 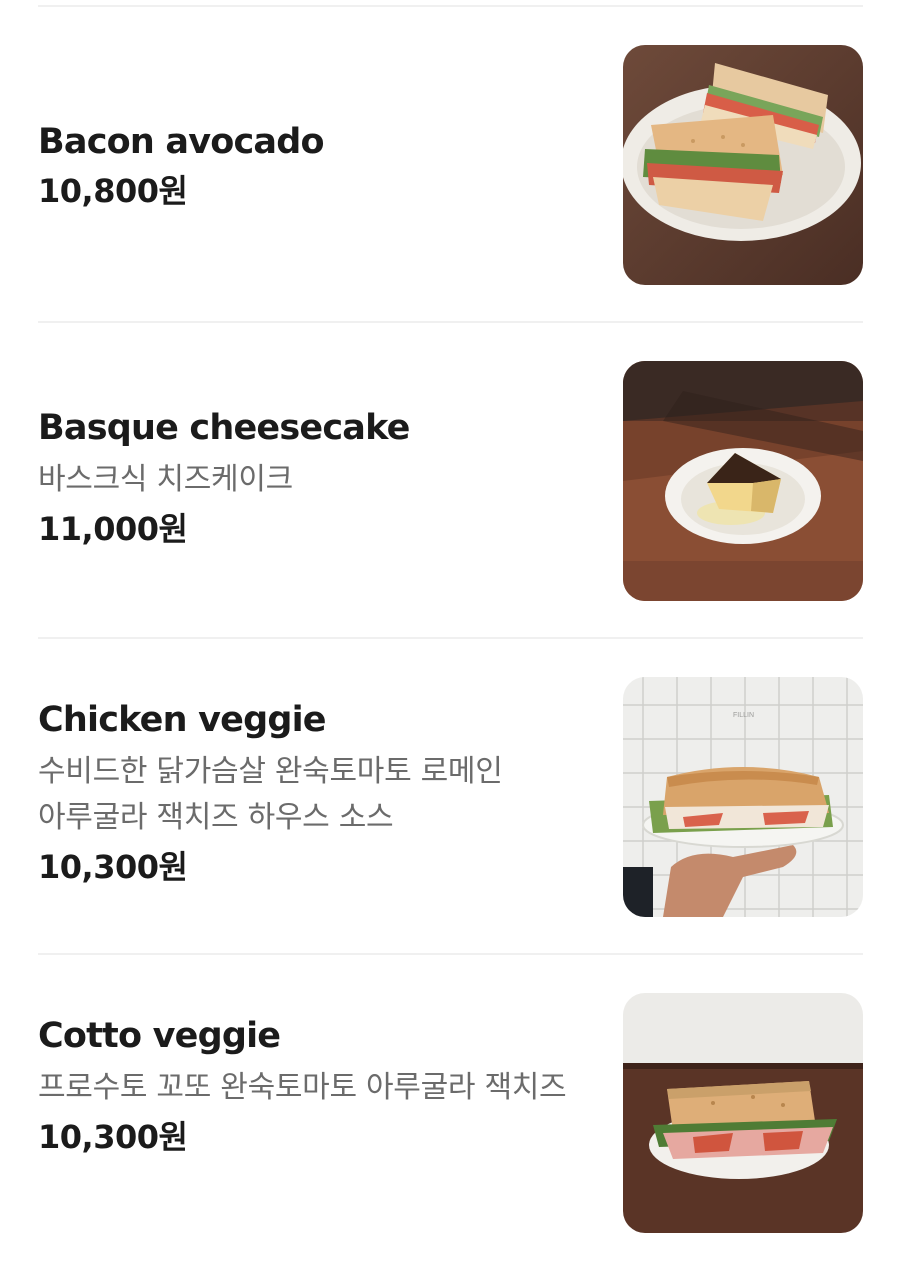 I want to click on menu-item-description: 프로수토 꼬또 완숙토마토 아루굴라 잭치즈, so click(x=302, y=1087).